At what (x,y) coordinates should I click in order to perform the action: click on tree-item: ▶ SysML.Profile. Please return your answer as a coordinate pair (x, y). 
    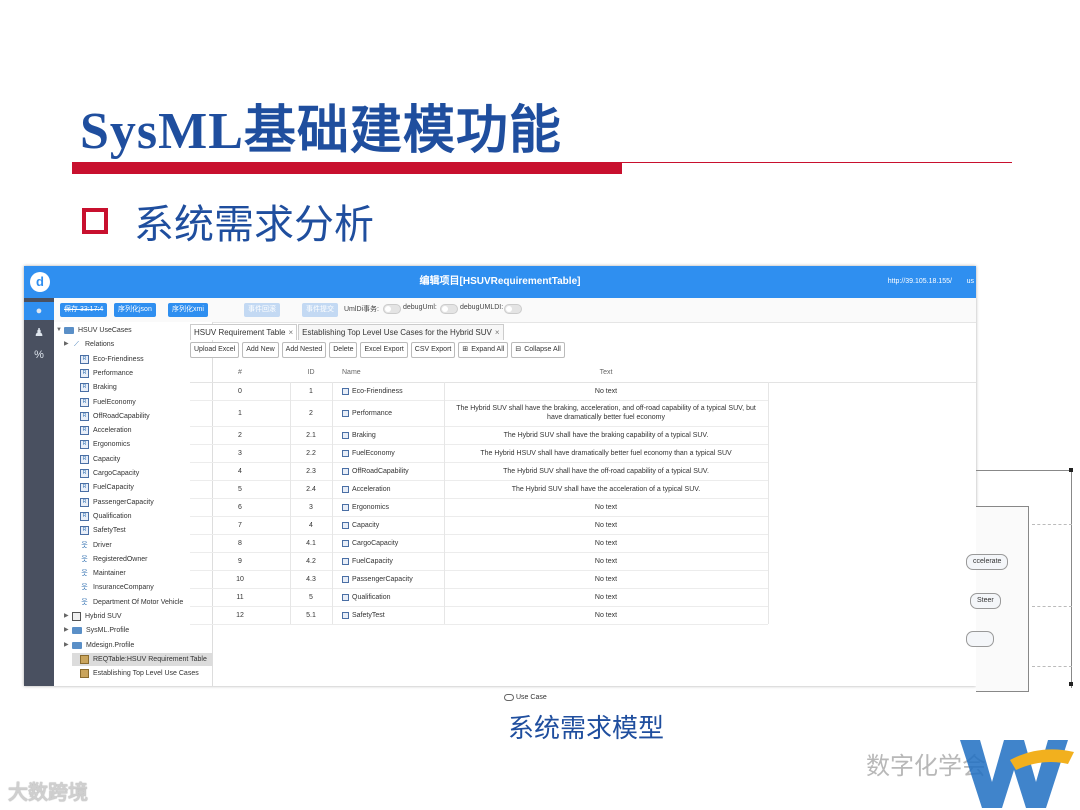
    Looking at the image, I should click on (138, 630).